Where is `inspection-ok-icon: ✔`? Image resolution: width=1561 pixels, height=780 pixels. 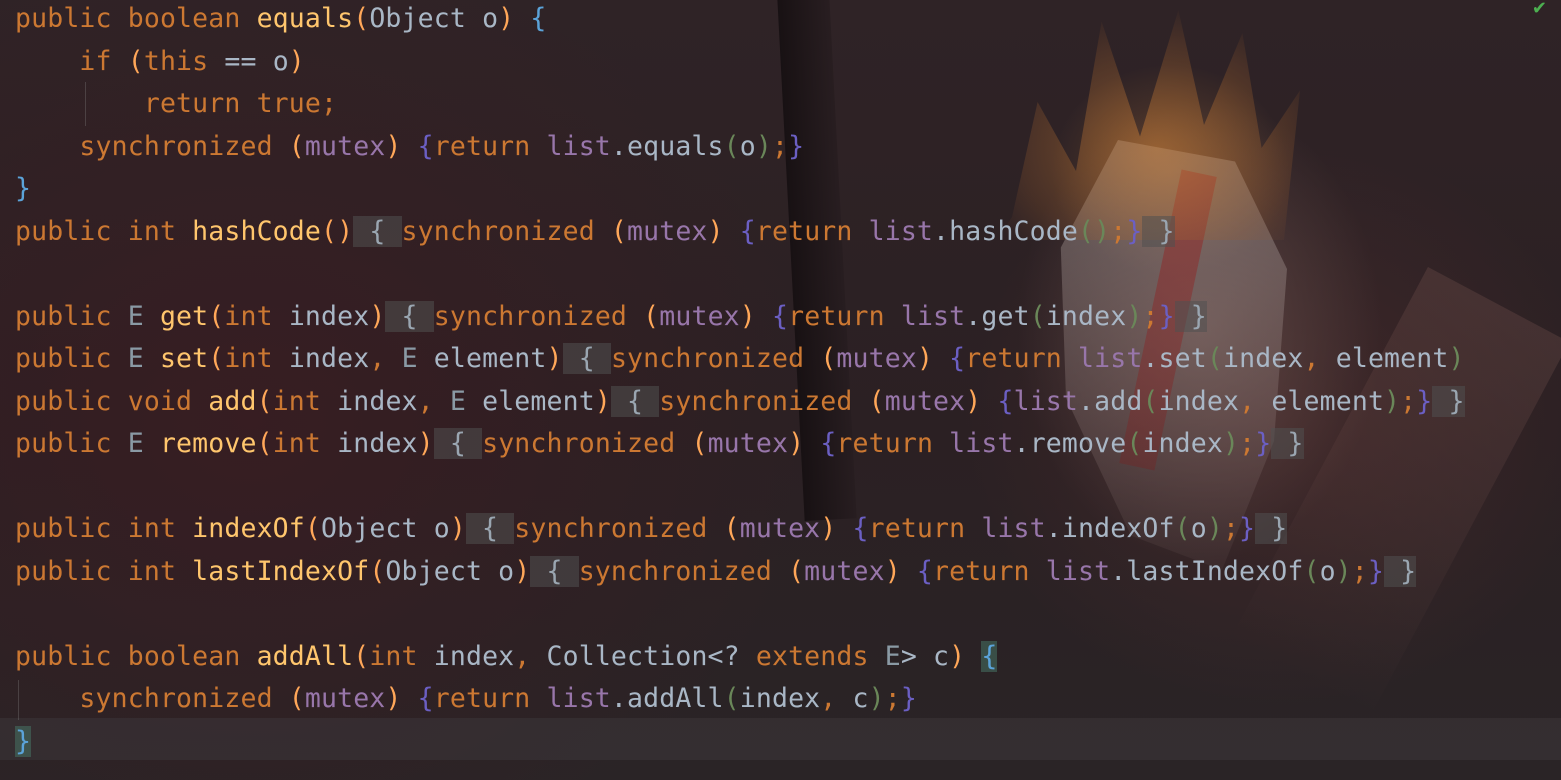
inspection-ok-icon: ✔ is located at coordinates (1539, 9).